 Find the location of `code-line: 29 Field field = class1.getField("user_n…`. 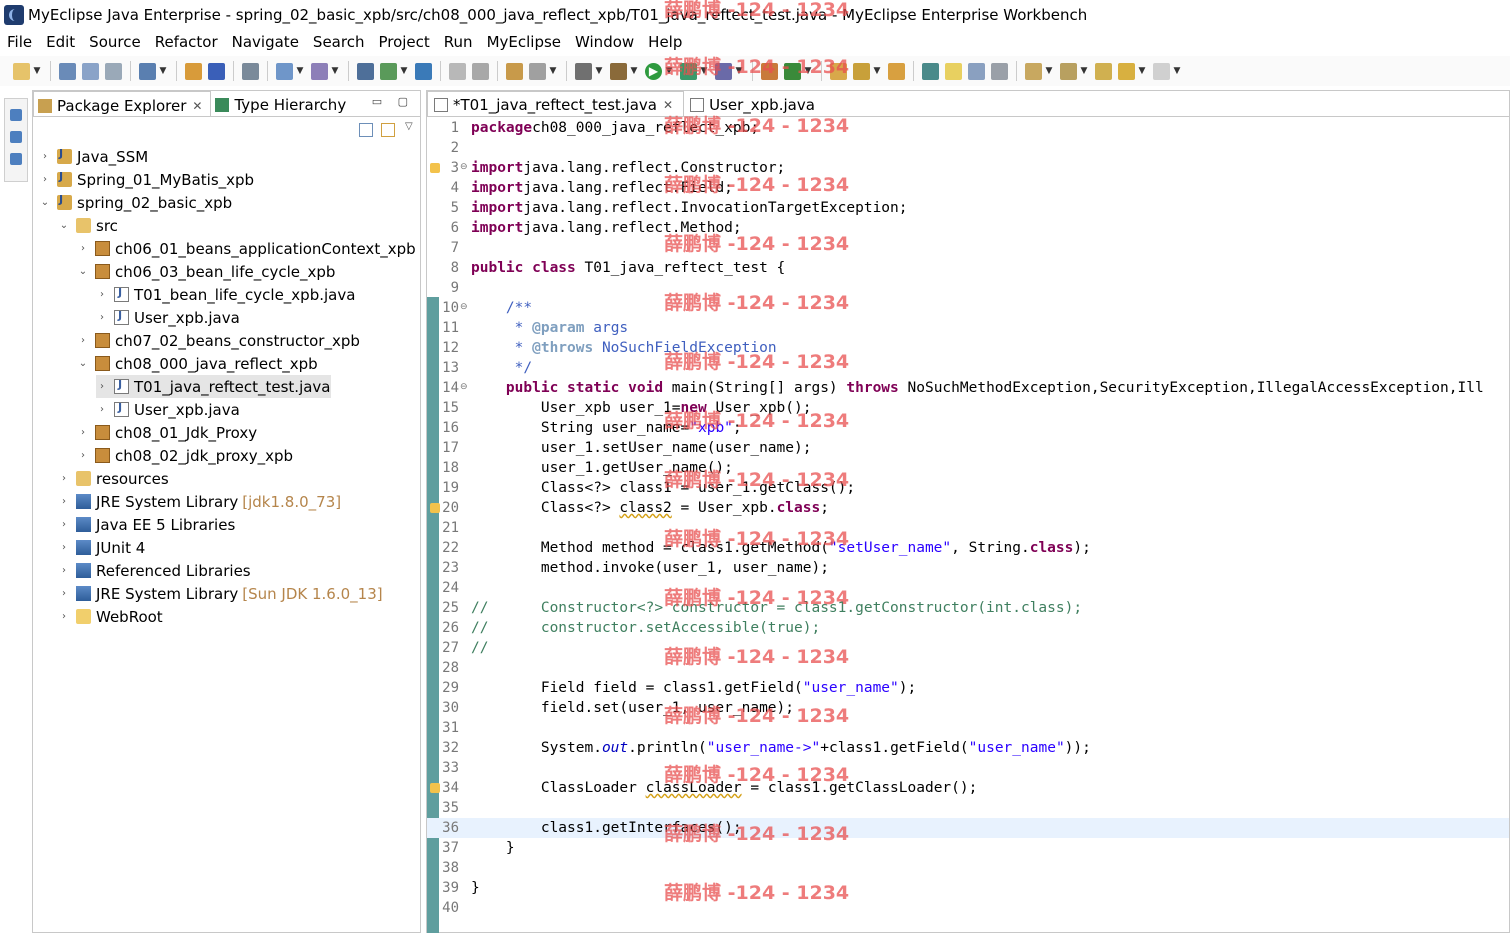

code-line: 29 Field field = class1.getField("user_n… is located at coordinates (968, 688).